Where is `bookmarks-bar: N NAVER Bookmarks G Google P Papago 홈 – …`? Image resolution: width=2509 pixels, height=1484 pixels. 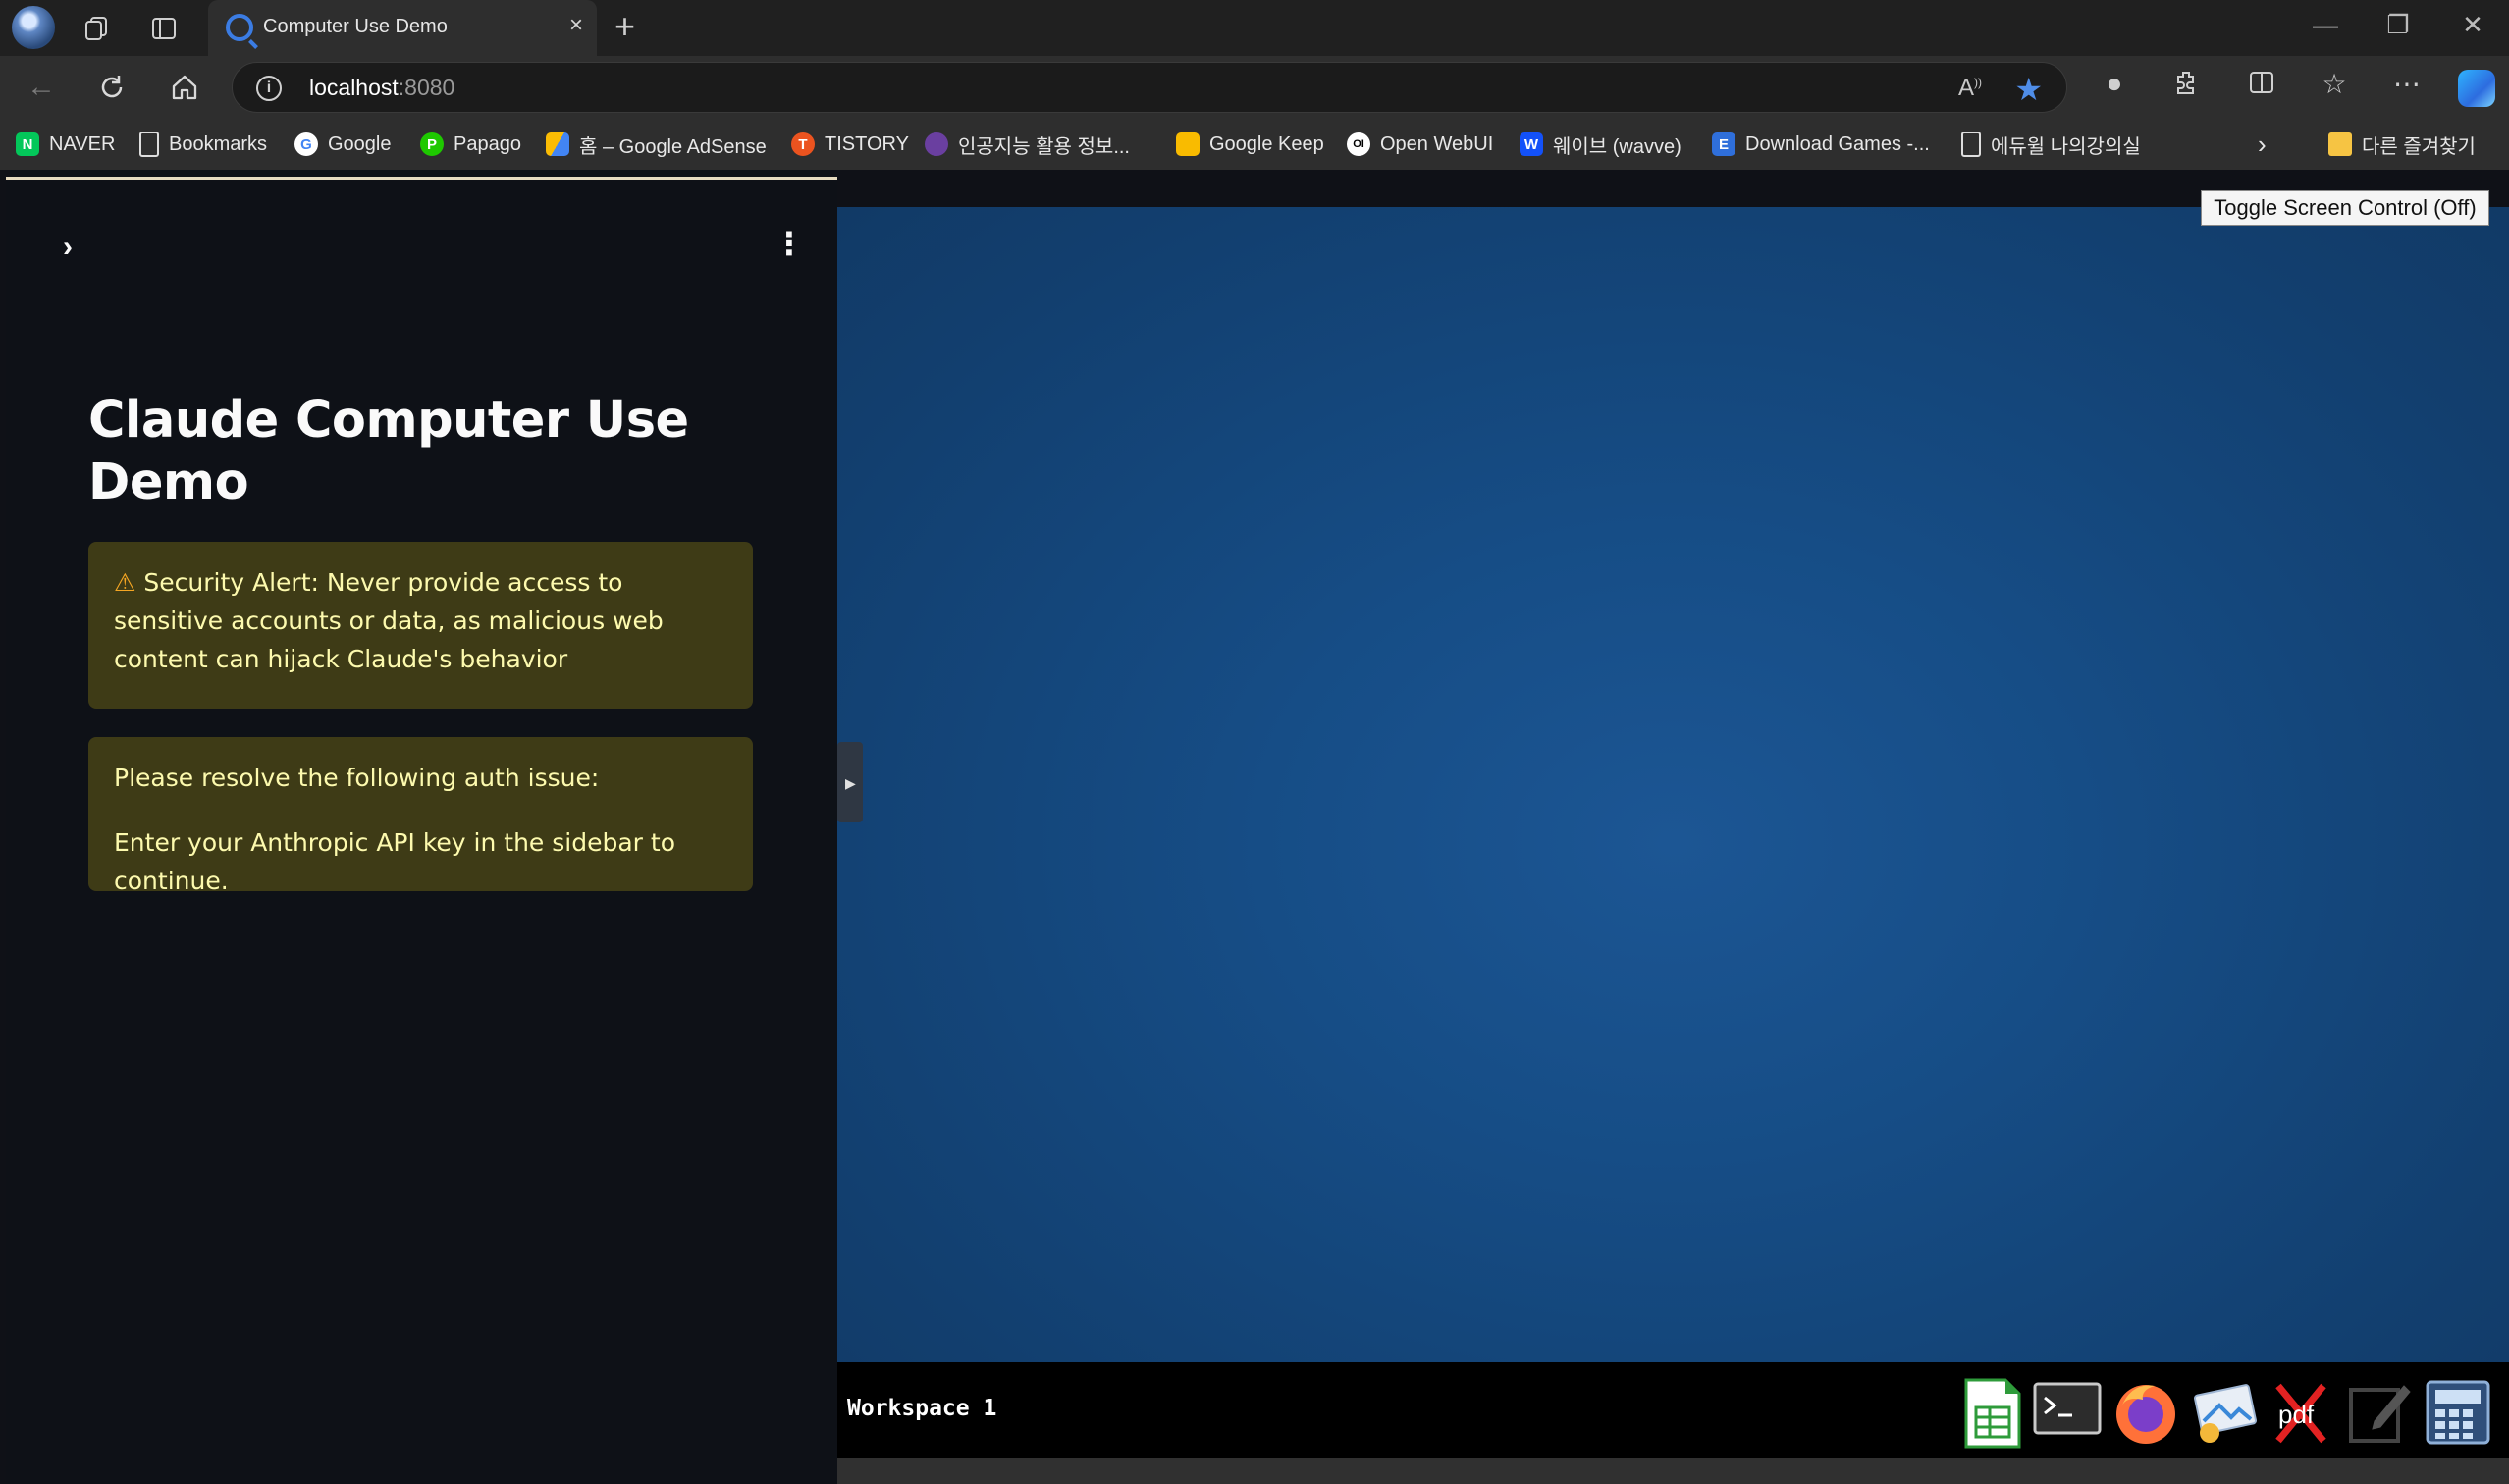 bookmarks-bar: N NAVER Bookmarks G Google P Papago 홈 – … is located at coordinates (1254, 144).